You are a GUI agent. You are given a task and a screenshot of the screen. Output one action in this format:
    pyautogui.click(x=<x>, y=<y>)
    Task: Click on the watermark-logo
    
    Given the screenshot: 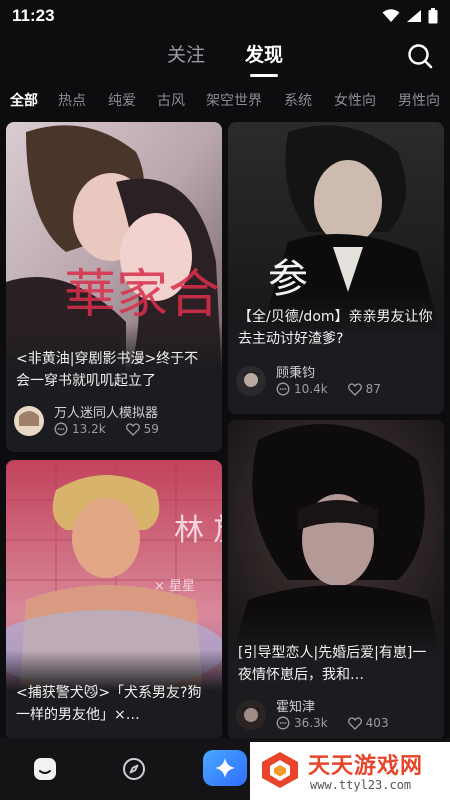 What is the action you would take?
    pyautogui.click(x=280, y=770)
    